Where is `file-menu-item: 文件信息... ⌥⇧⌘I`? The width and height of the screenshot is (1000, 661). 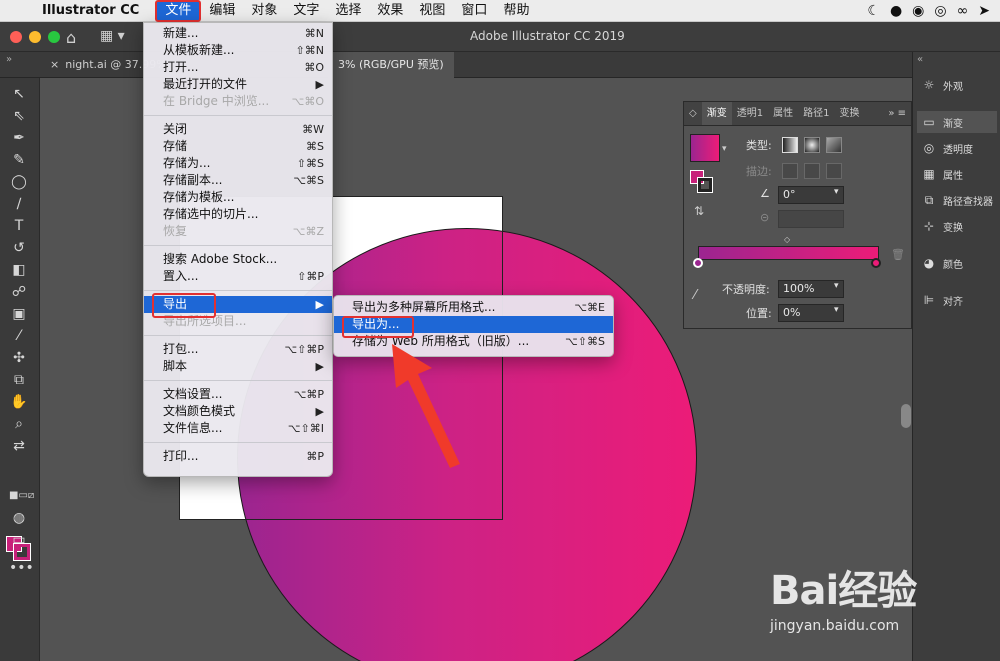 file-menu-item: 文件信息... ⌥⇧⌘I is located at coordinates (238, 428).